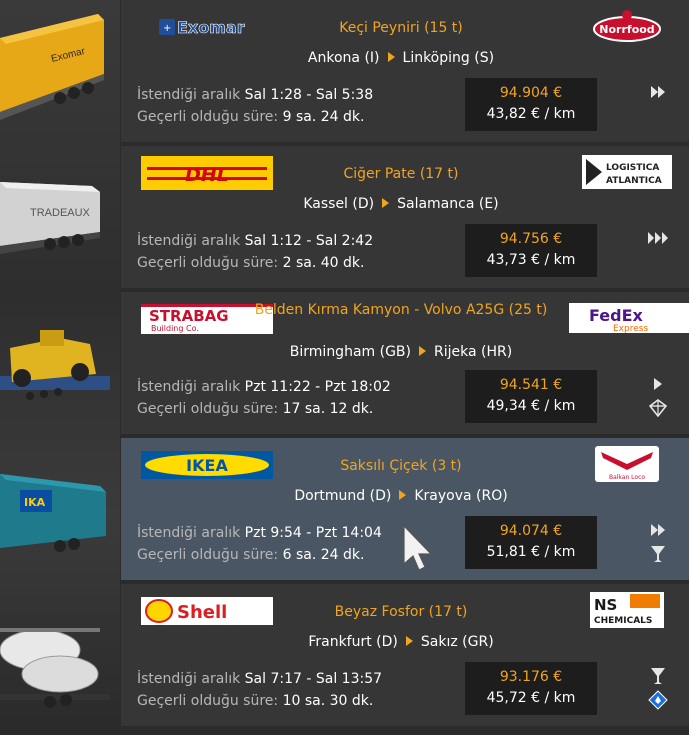 Image resolution: width=689 pixels, height=735 pixels. What do you see at coordinates (313, 679) in the screenshot?
I see `interval-value: Sal 7:17 - Sal 13:57` at bounding box center [313, 679].